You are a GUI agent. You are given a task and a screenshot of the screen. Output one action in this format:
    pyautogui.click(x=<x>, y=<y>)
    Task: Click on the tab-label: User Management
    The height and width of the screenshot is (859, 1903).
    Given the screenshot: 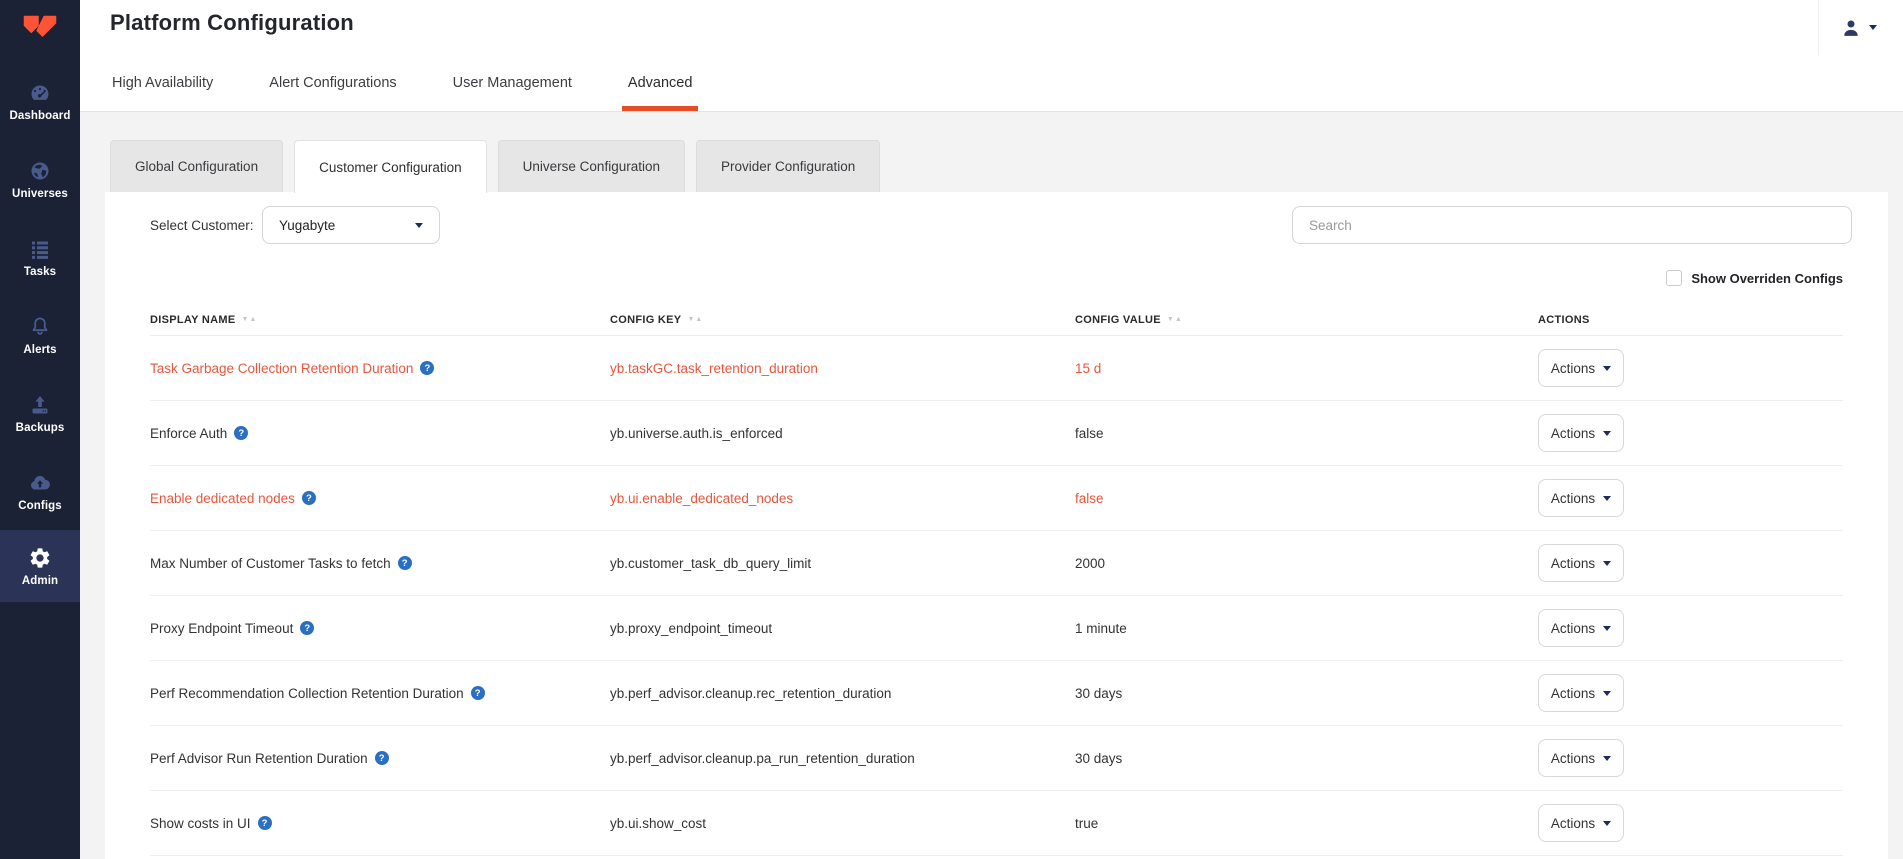 What is the action you would take?
    pyautogui.click(x=512, y=83)
    